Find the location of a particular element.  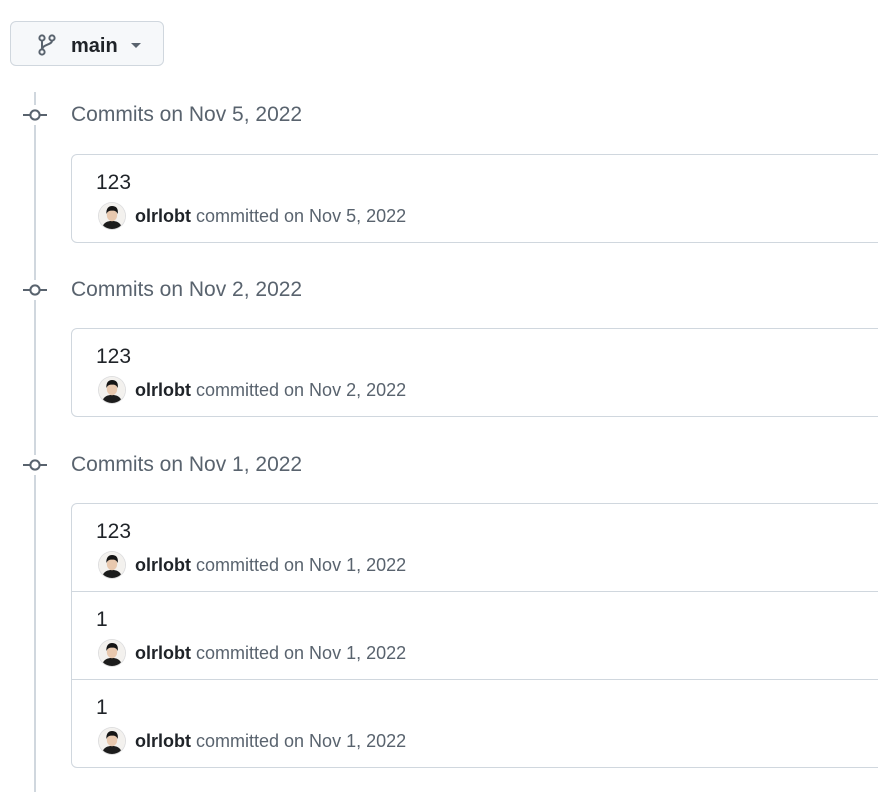

commit-row: 123 olrlobt committed on Nov 5, 2022 is located at coordinates (475, 198).